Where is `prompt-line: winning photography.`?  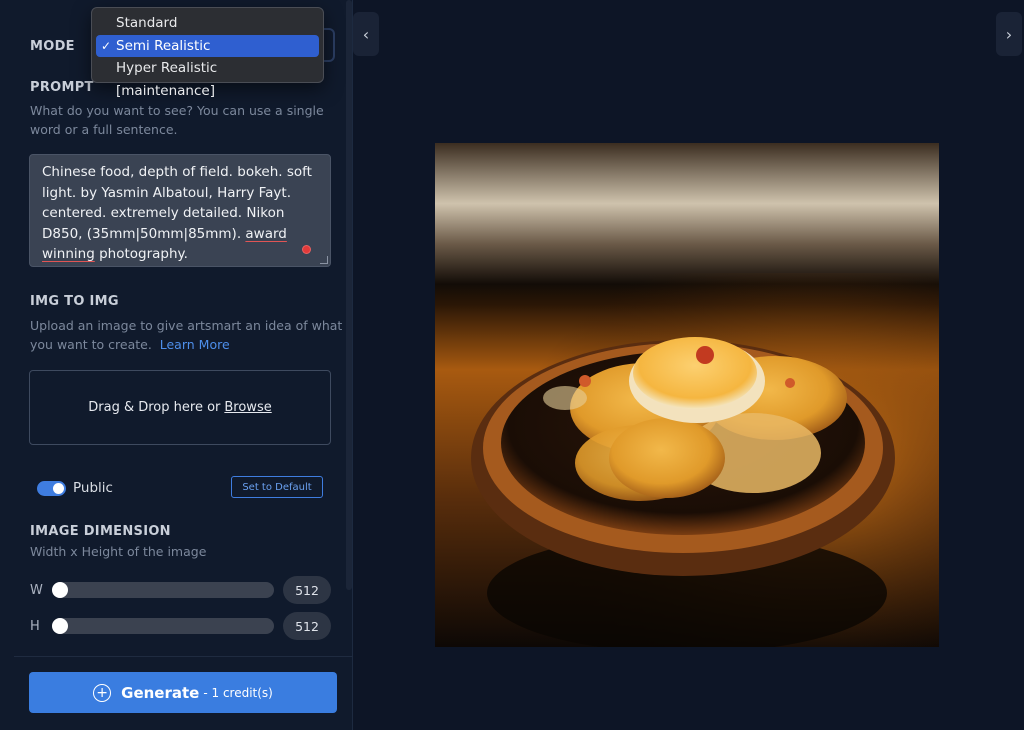 prompt-line: winning photography. is located at coordinates (180, 254).